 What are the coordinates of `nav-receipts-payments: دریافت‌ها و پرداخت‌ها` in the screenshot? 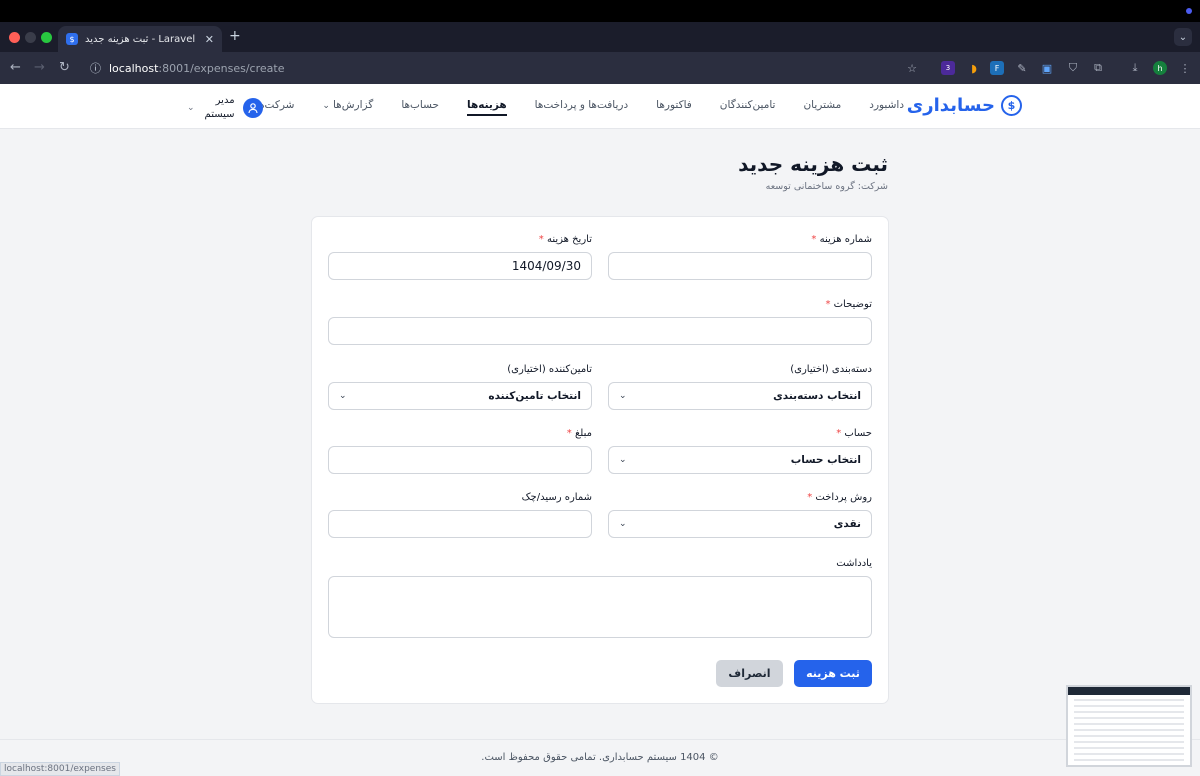 It's located at (582, 105).